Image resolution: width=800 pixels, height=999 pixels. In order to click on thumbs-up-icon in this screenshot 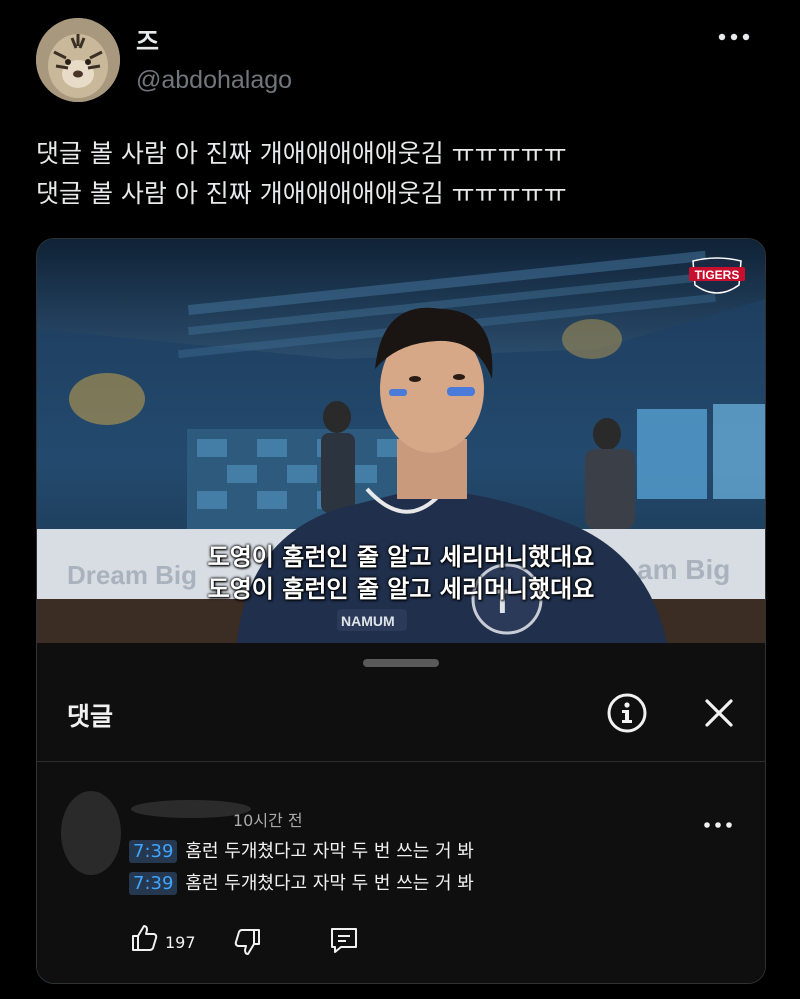, I will do `click(144, 938)`.